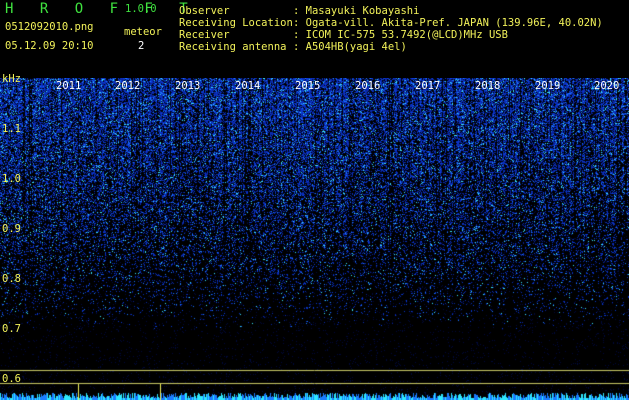 The width and height of the screenshot is (629, 400). What do you see at coordinates (49, 46) in the screenshot?
I see `datetime-label: 05.12.09 20:10` at bounding box center [49, 46].